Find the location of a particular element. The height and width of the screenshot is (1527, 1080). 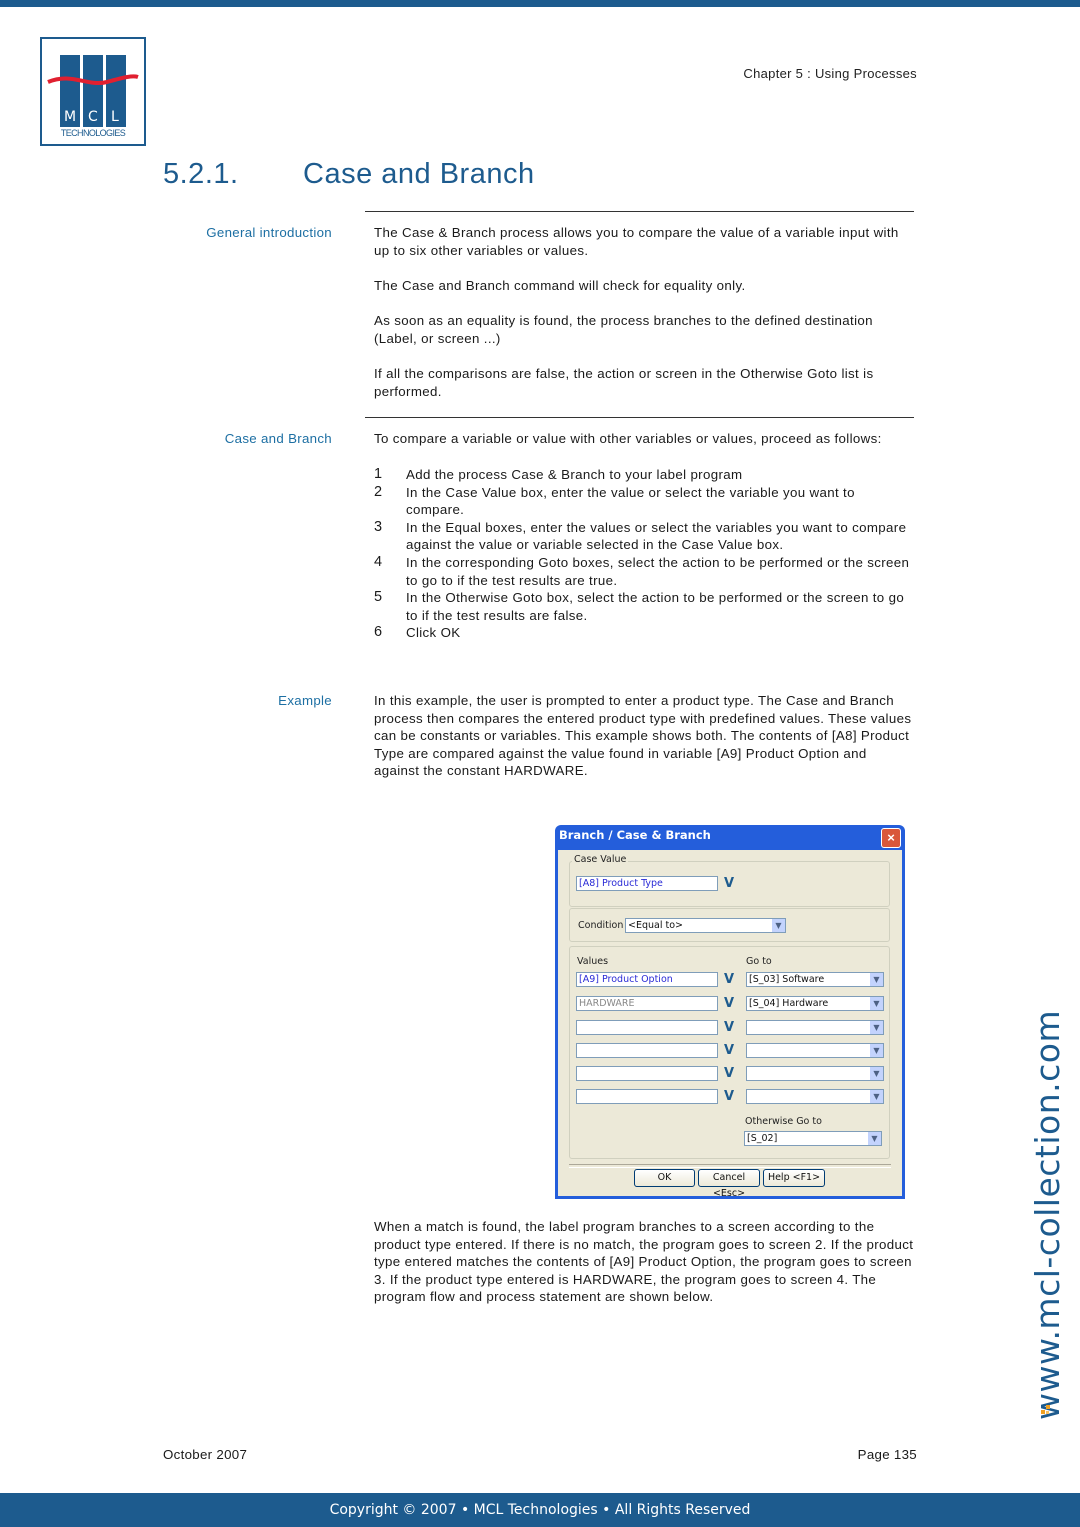

top-bar is located at coordinates (540, 3).